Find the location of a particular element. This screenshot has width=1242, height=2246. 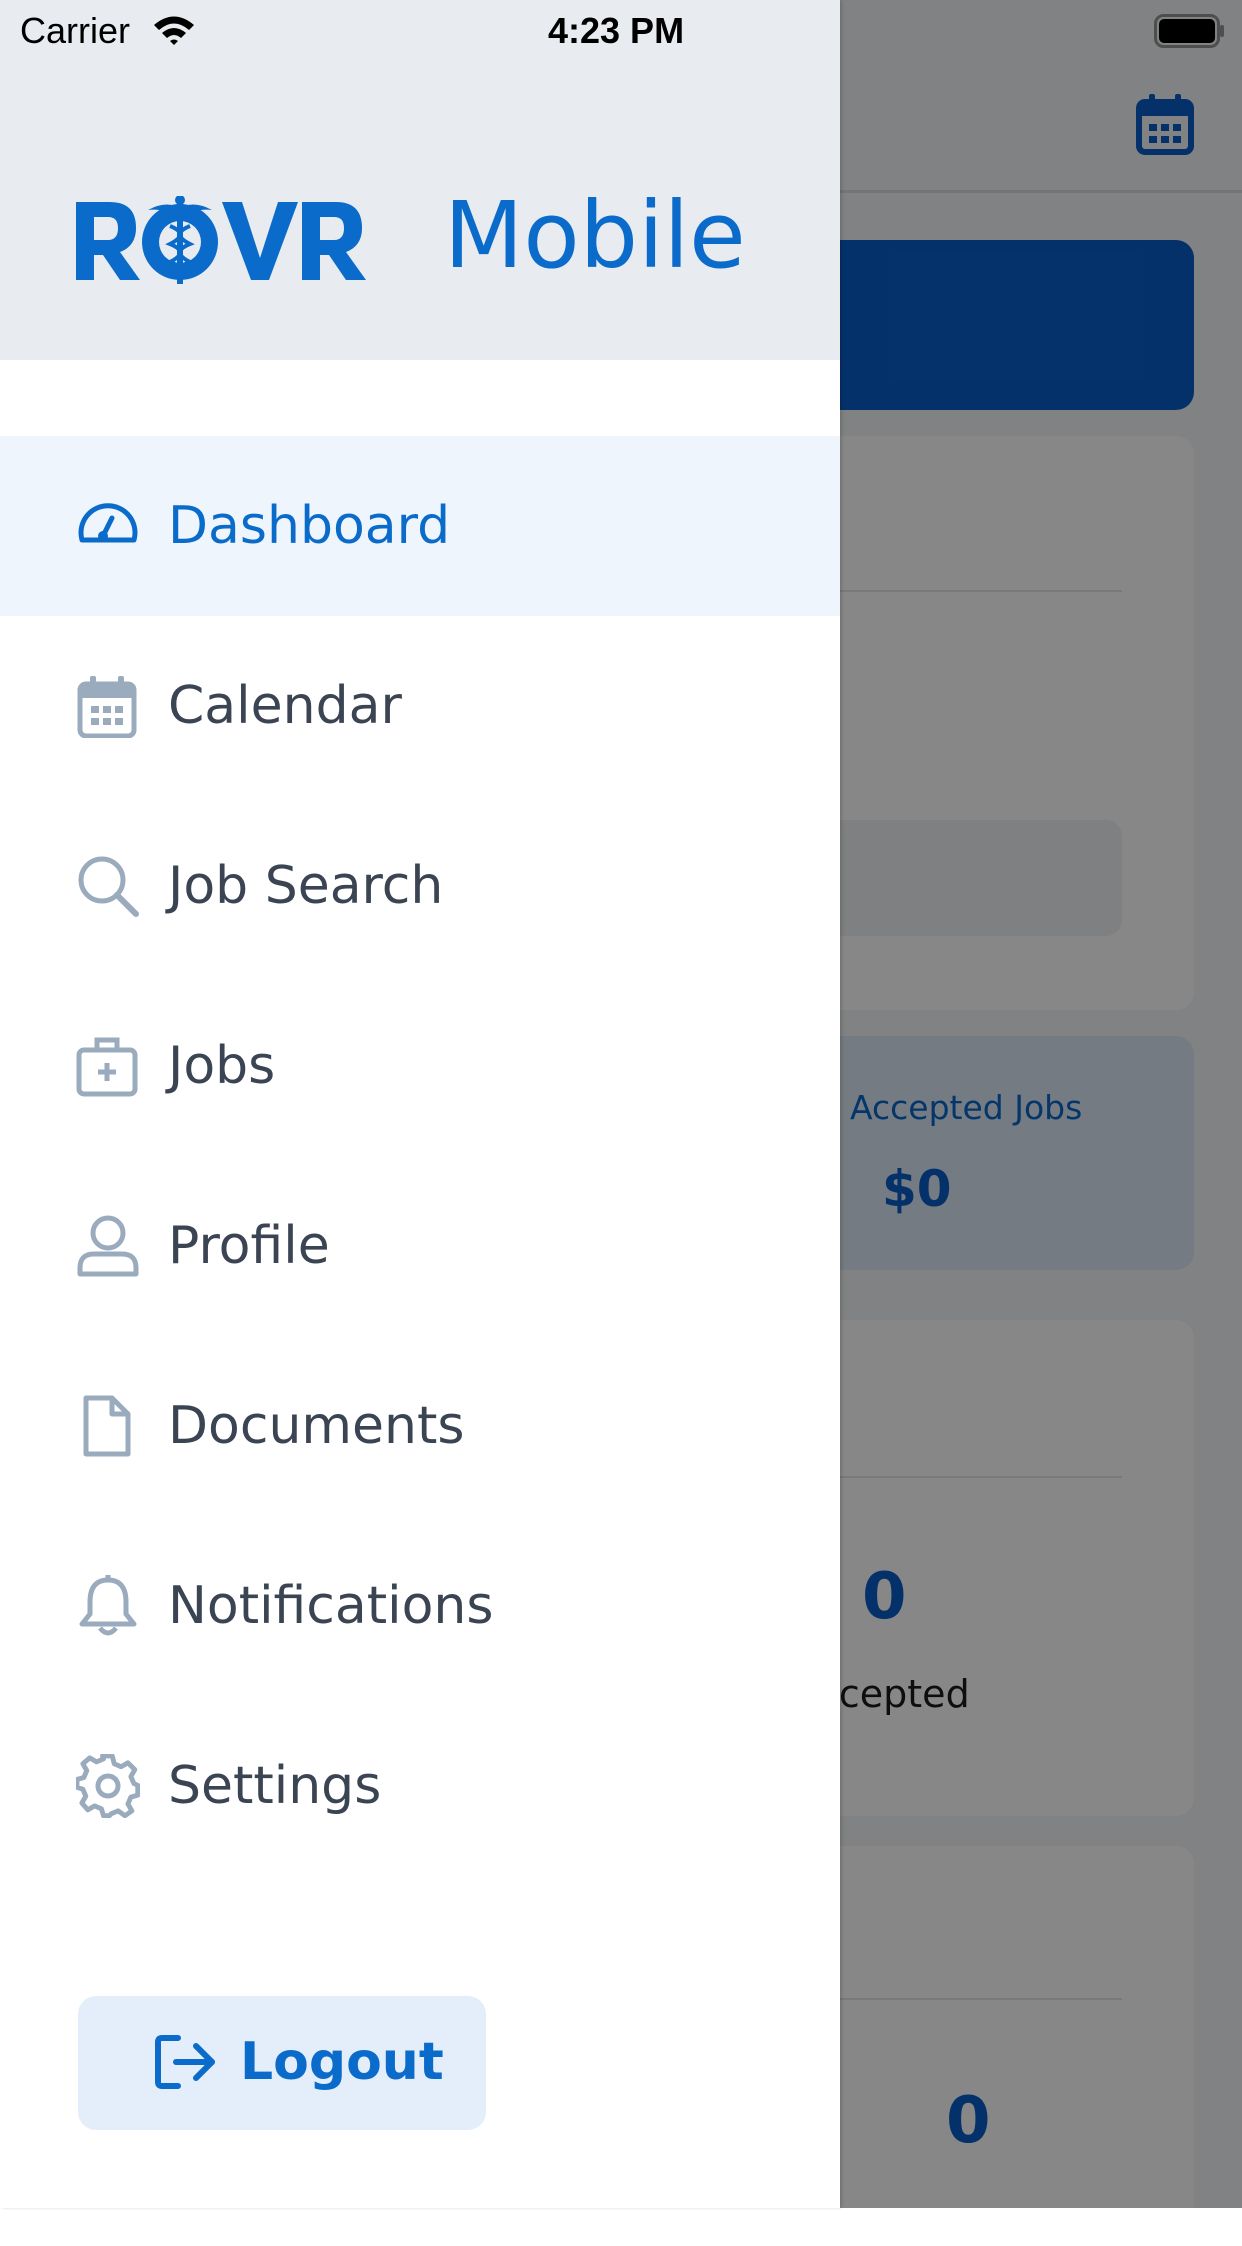

menu-item-notifications: Notifications is located at coordinates (420, 1606).